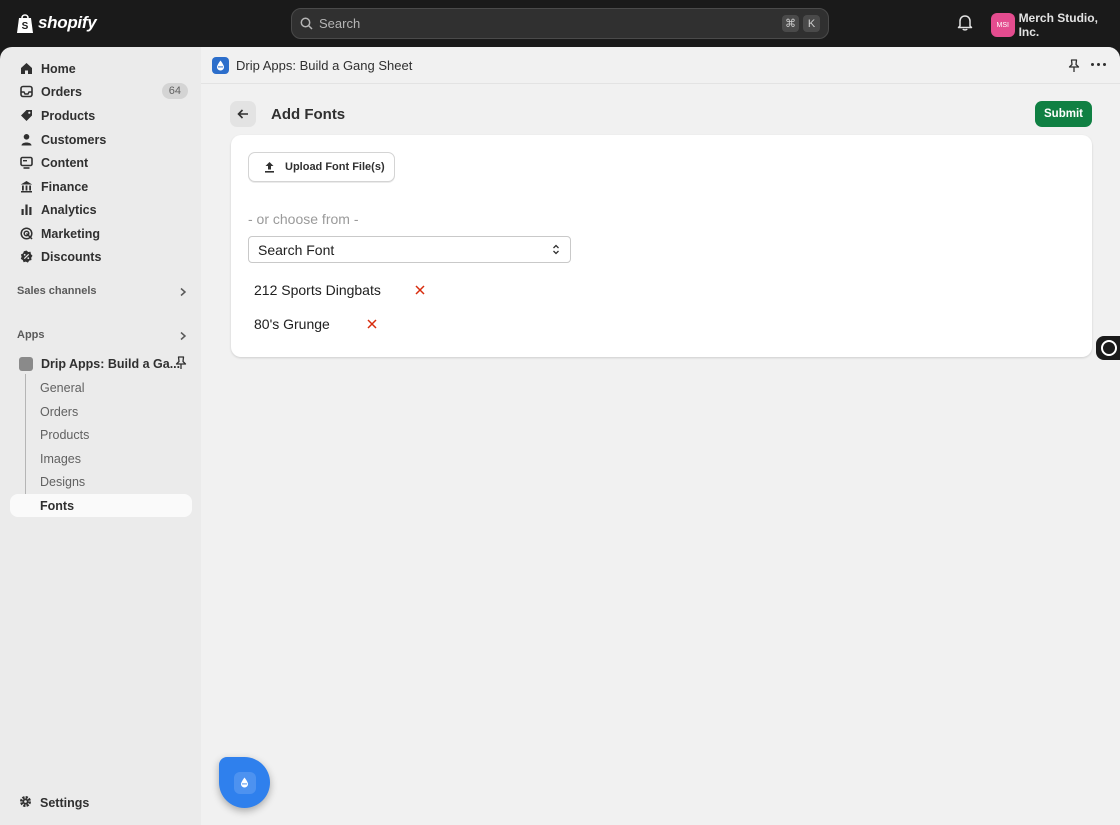 The width and height of the screenshot is (1120, 825). What do you see at coordinates (556, 249) in the screenshot?
I see `select-arrows-icon` at bounding box center [556, 249].